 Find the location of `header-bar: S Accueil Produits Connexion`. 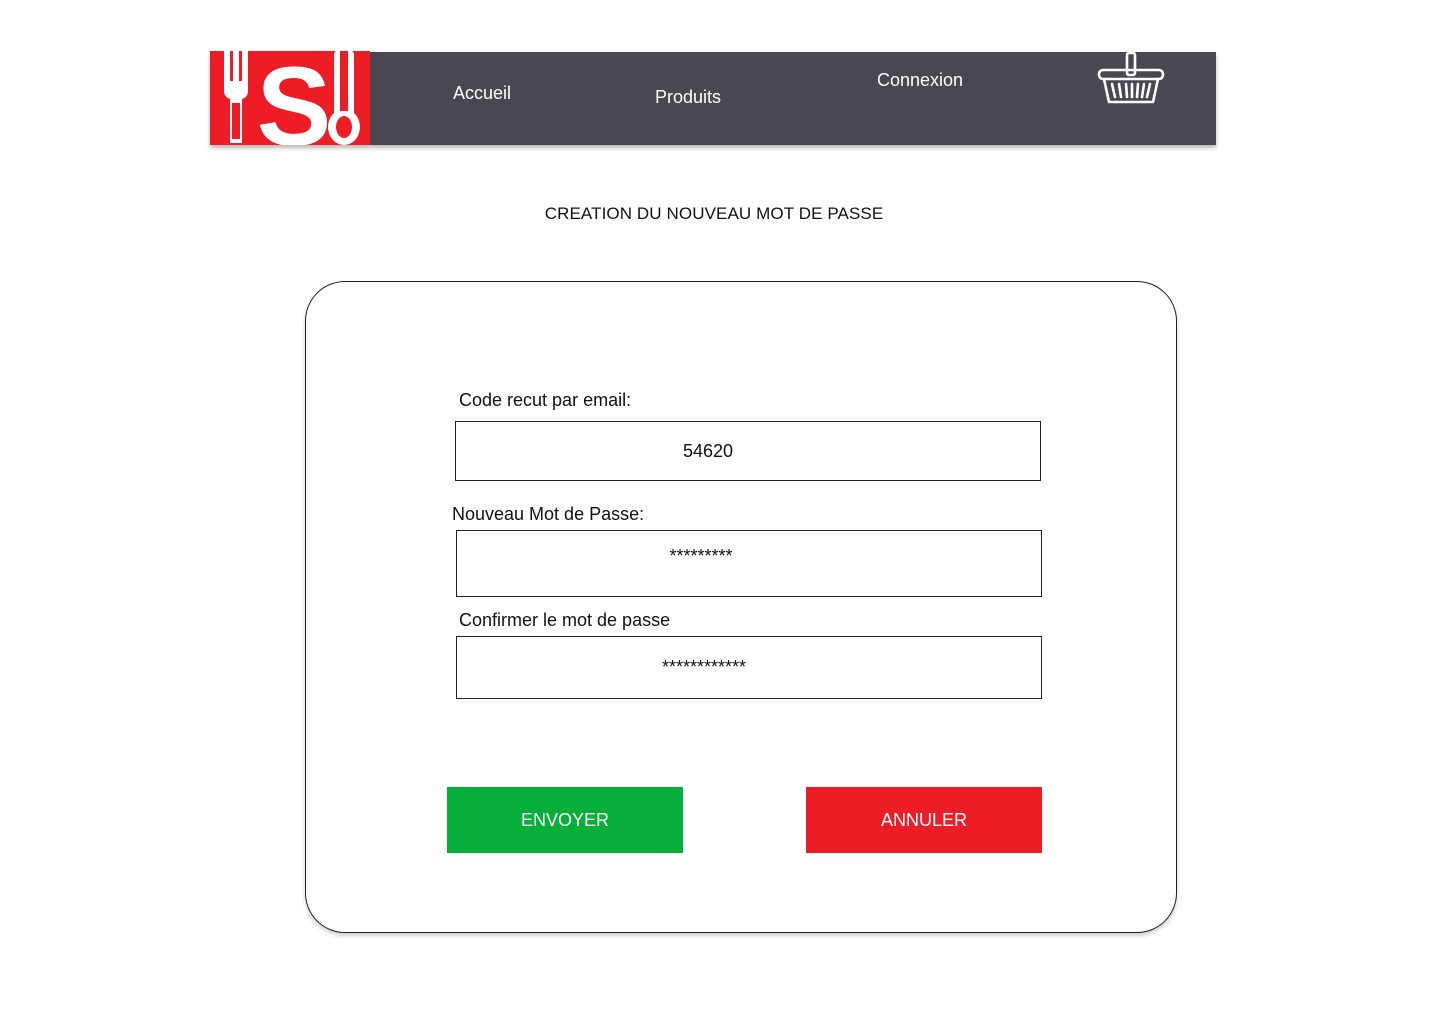

header-bar: S Accueil Produits Connexion is located at coordinates (713, 98).